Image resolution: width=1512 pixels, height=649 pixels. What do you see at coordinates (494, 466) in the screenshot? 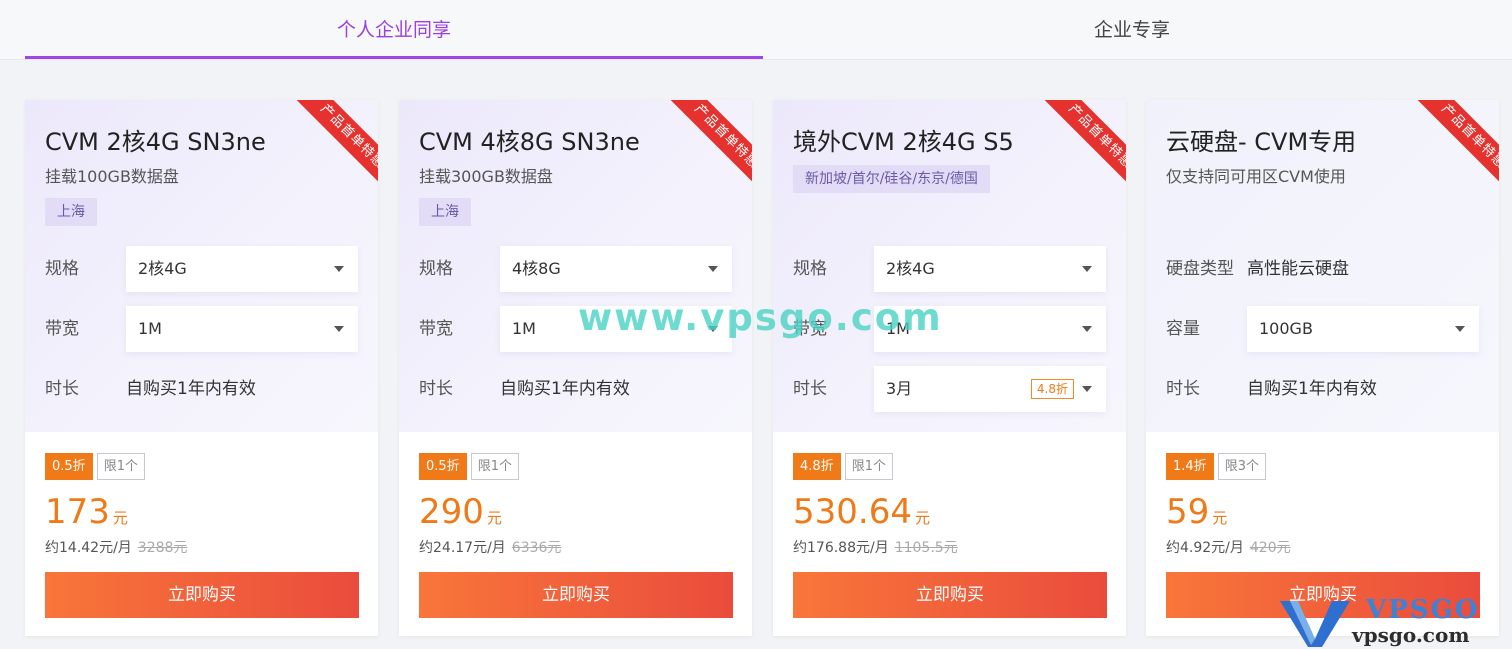
I see `limit-badge: 限1个` at bounding box center [494, 466].